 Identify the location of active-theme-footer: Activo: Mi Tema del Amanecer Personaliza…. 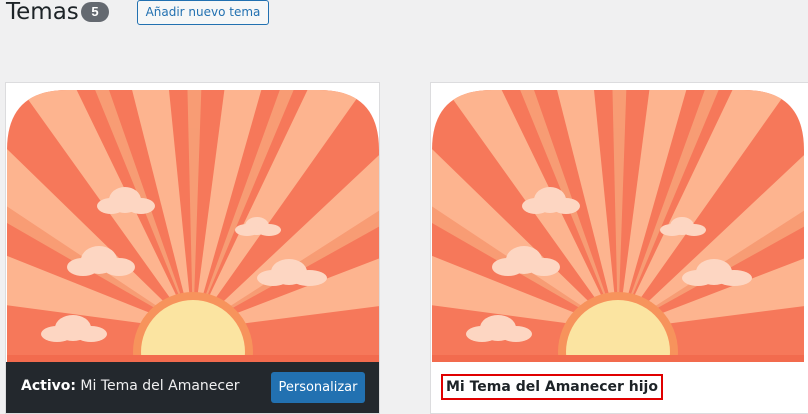
(192, 387).